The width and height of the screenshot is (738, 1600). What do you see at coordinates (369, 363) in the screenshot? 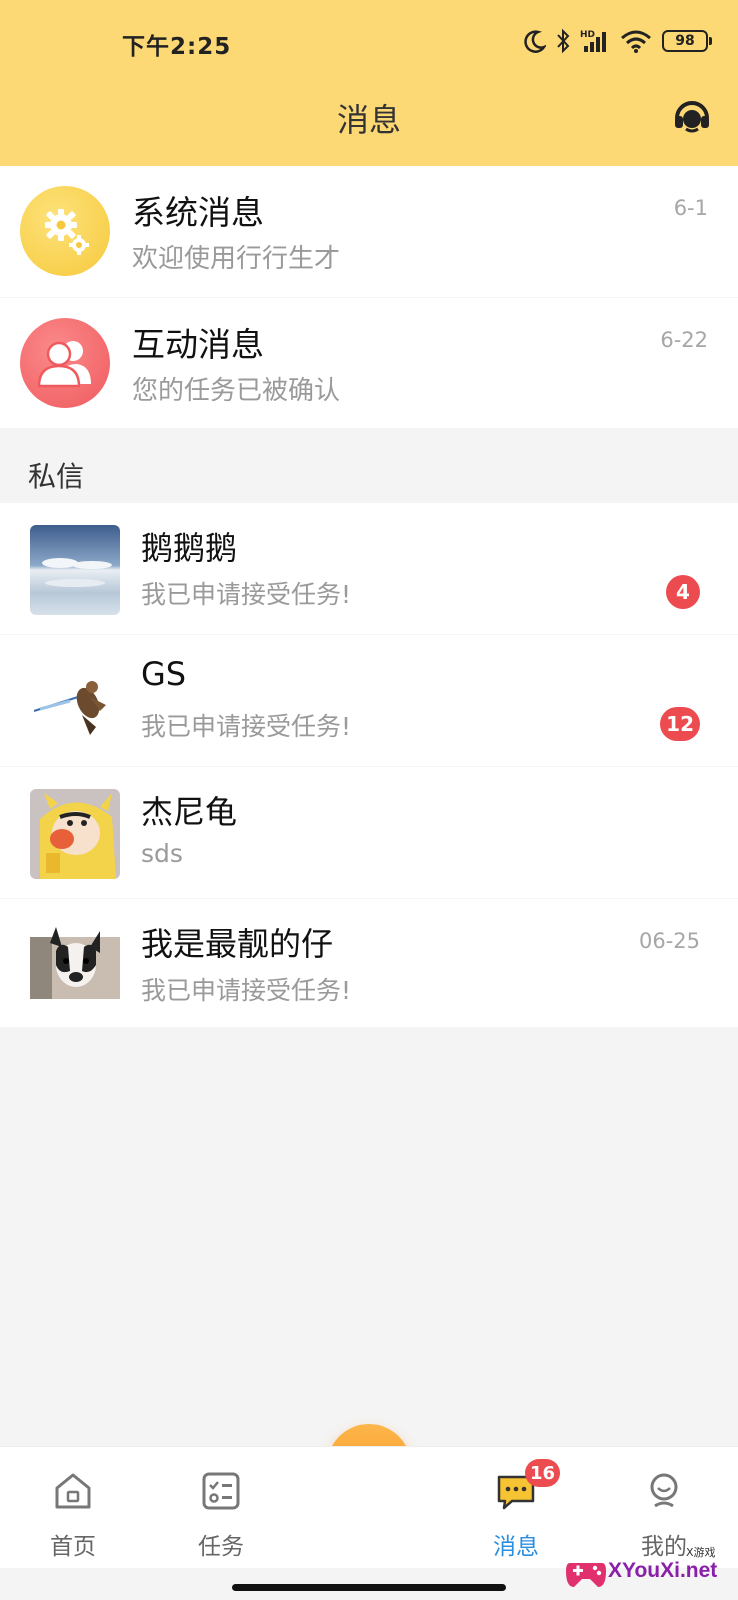
I see `interaction-message-item: 互动消息 您的任务已被确认 6-22` at bounding box center [369, 363].